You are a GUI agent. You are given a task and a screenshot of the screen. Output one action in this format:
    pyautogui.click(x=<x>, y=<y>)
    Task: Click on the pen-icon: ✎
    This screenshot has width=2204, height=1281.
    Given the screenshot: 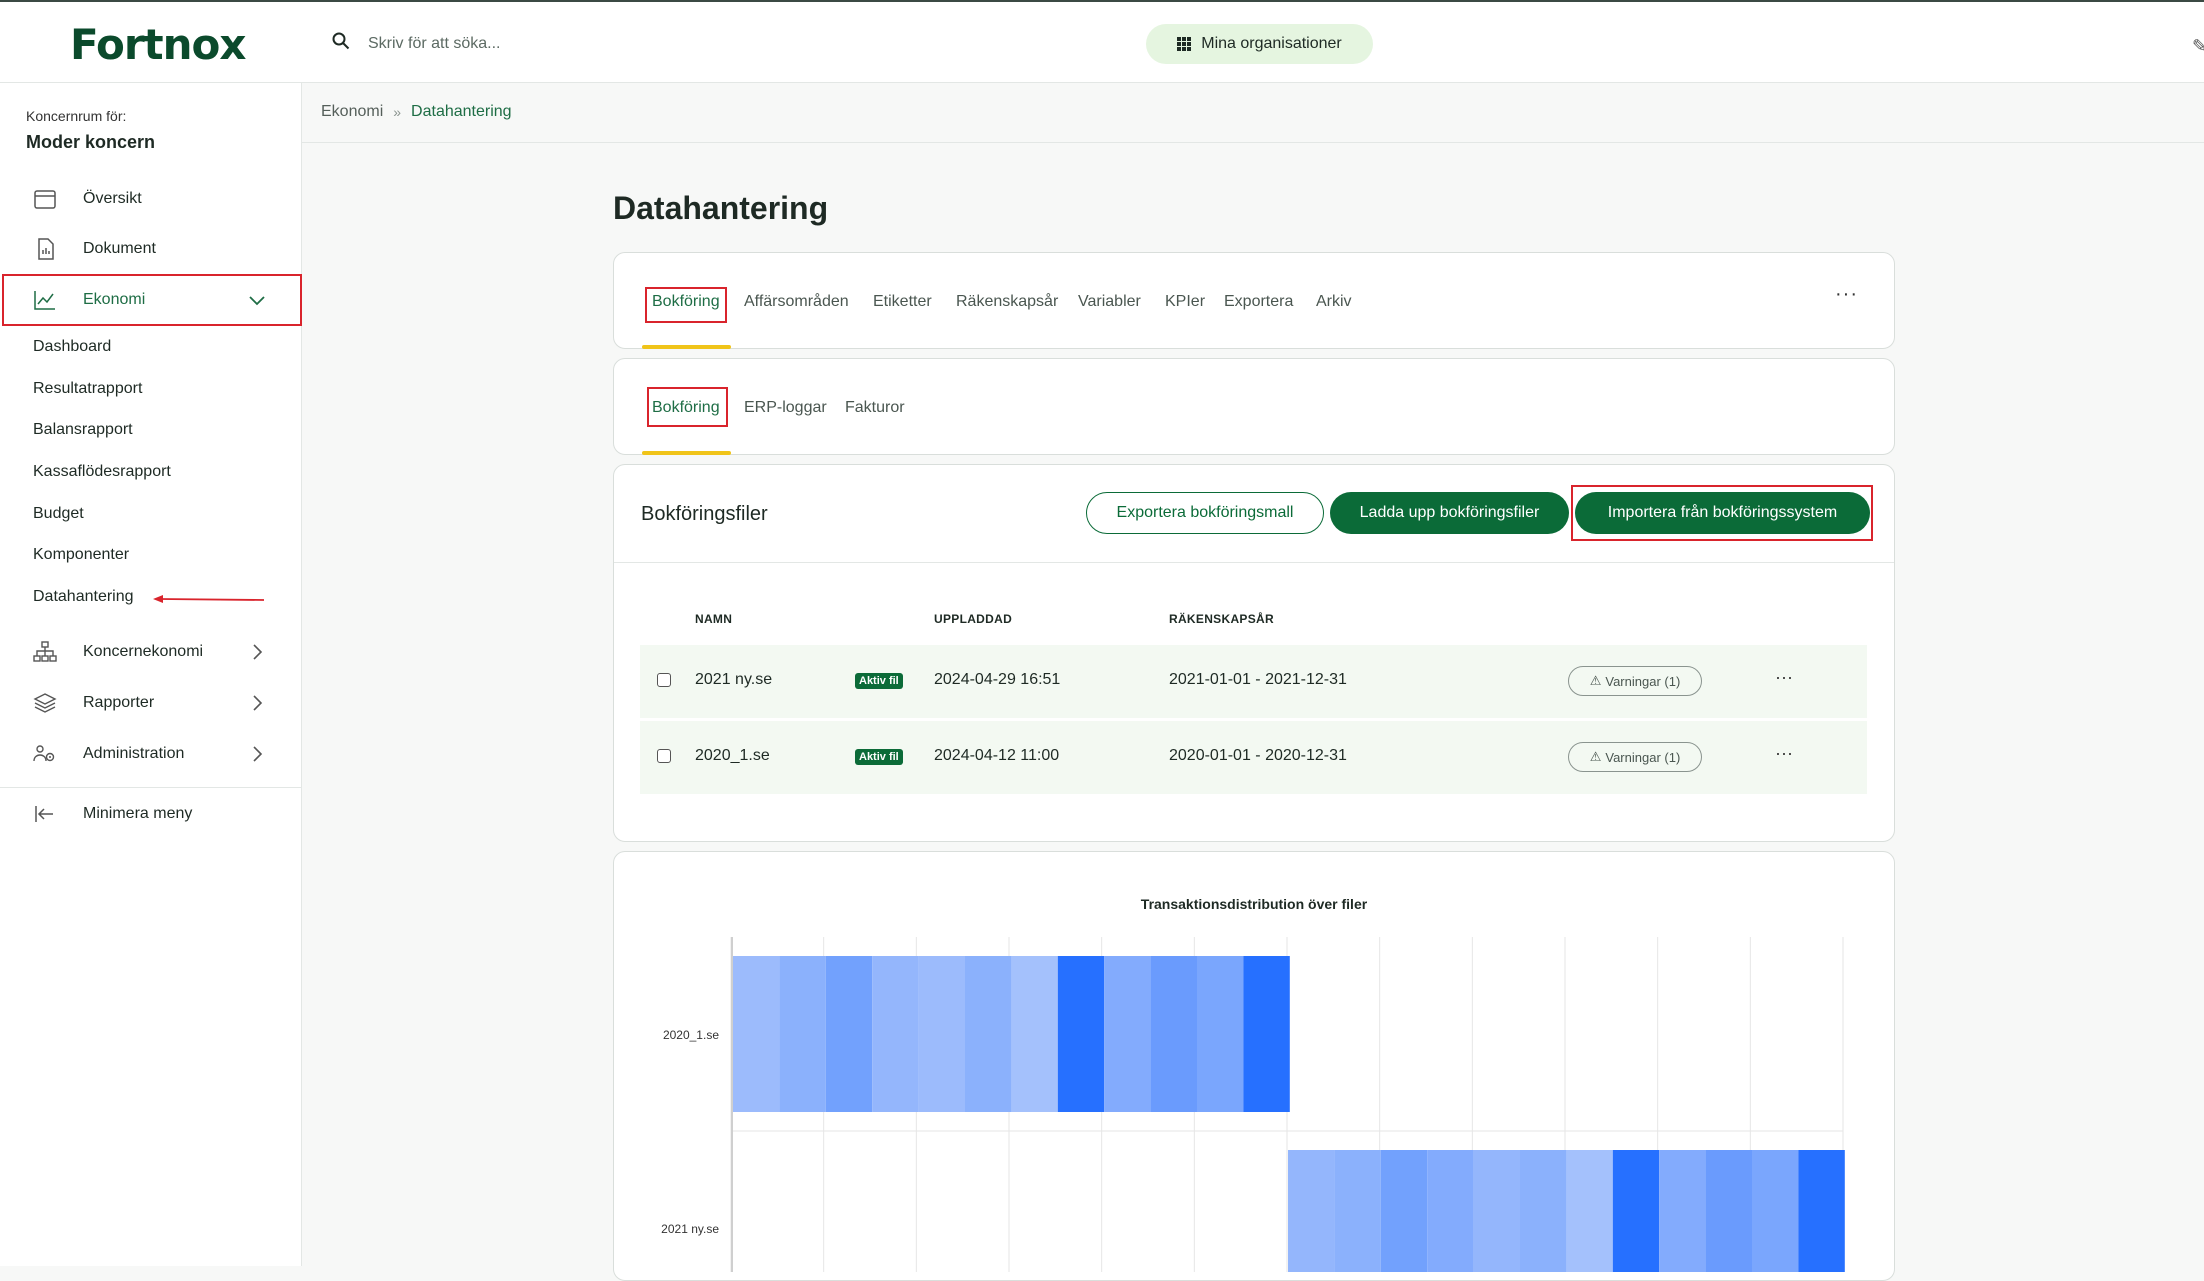 What is the action you would take?
    pyautogui.click(x=2198, y=46)
    